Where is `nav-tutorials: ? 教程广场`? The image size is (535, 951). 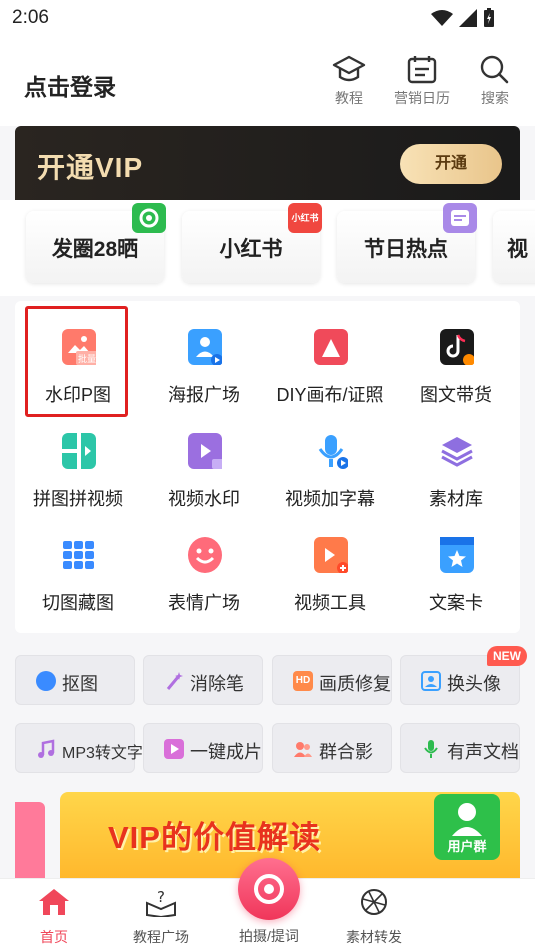
nav-tutorials: ? 教程广场 is located at coordinates (161, 917).